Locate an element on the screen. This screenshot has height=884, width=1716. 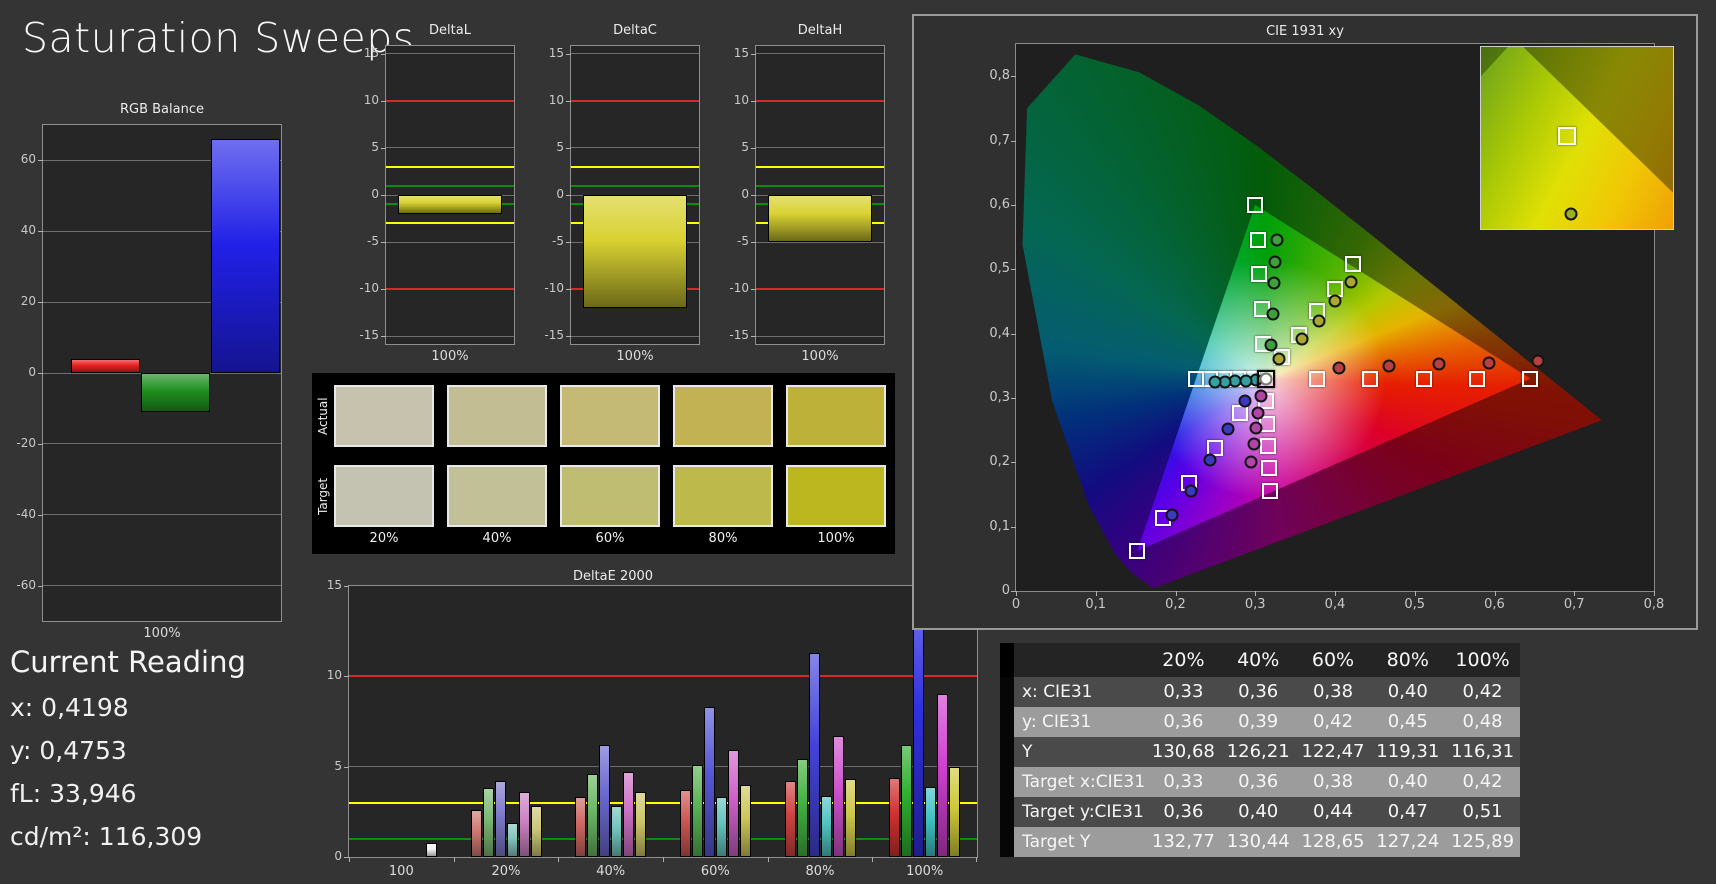
swatch-actual-20% is located at coordinates (384, 416).